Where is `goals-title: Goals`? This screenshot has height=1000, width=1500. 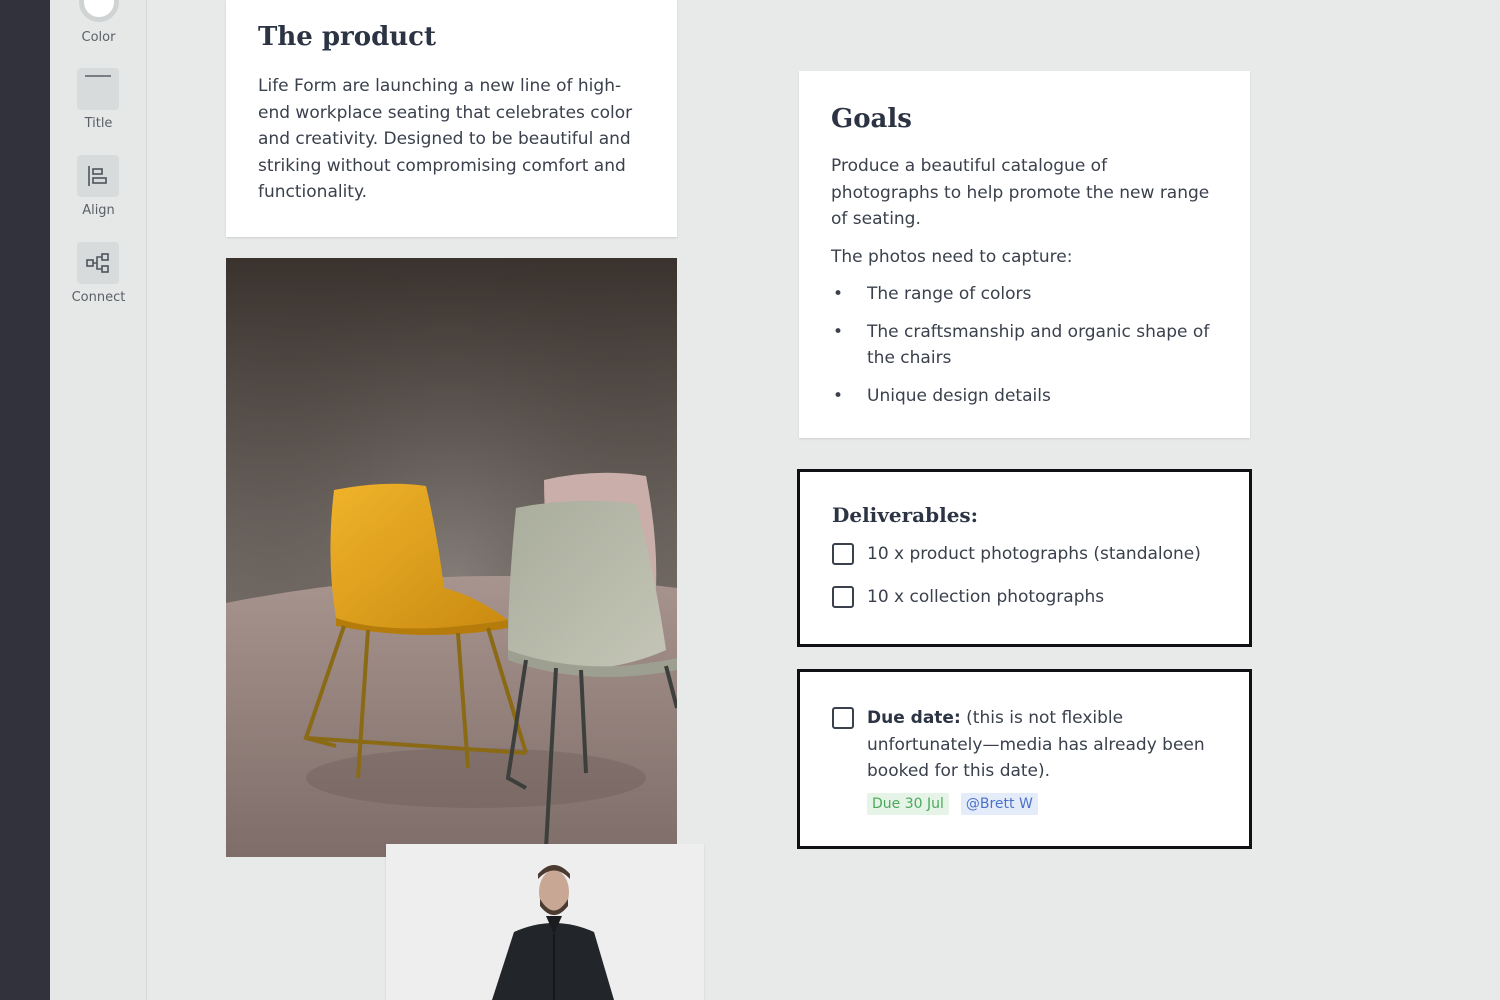 goals-title: Goals is located at coordinates (871, 119).